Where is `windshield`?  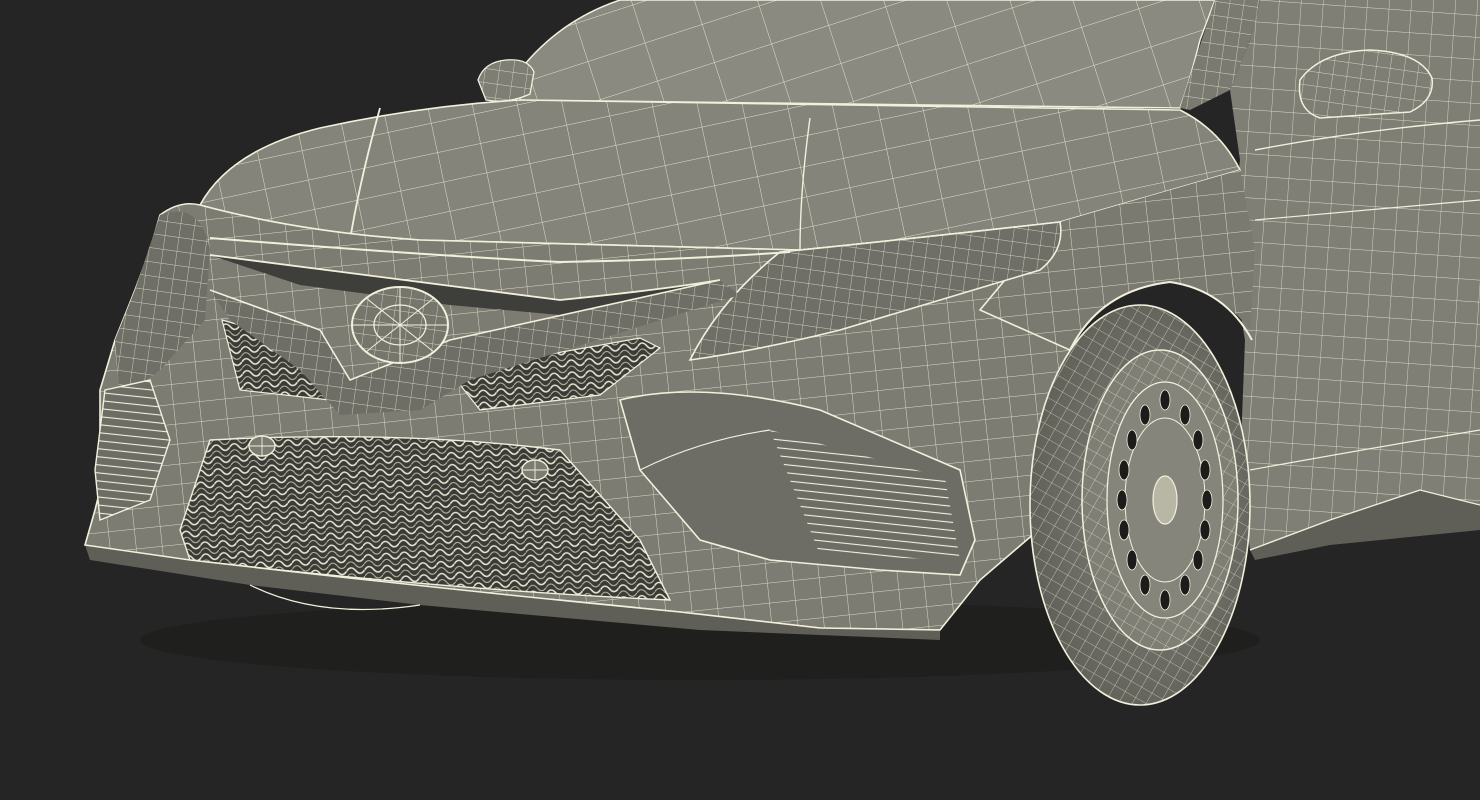 windshield is located at coordinates (867, 54).